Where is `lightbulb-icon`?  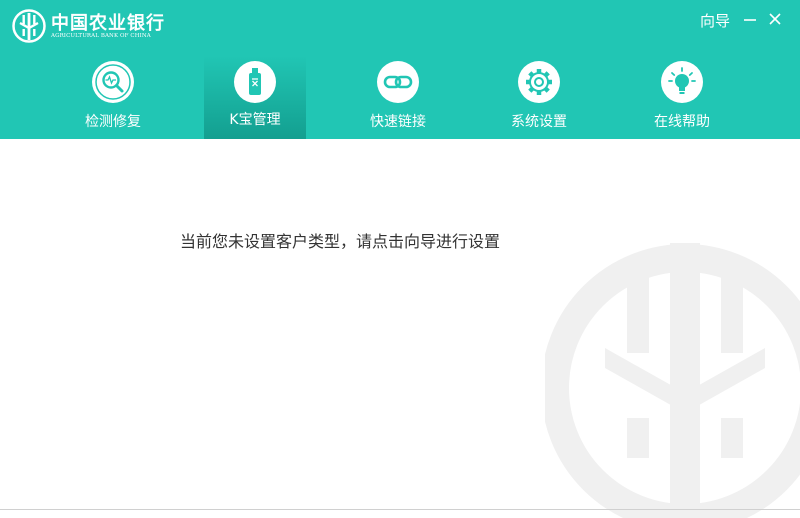
lightbulb-icon is located at coordinates (682, 82).